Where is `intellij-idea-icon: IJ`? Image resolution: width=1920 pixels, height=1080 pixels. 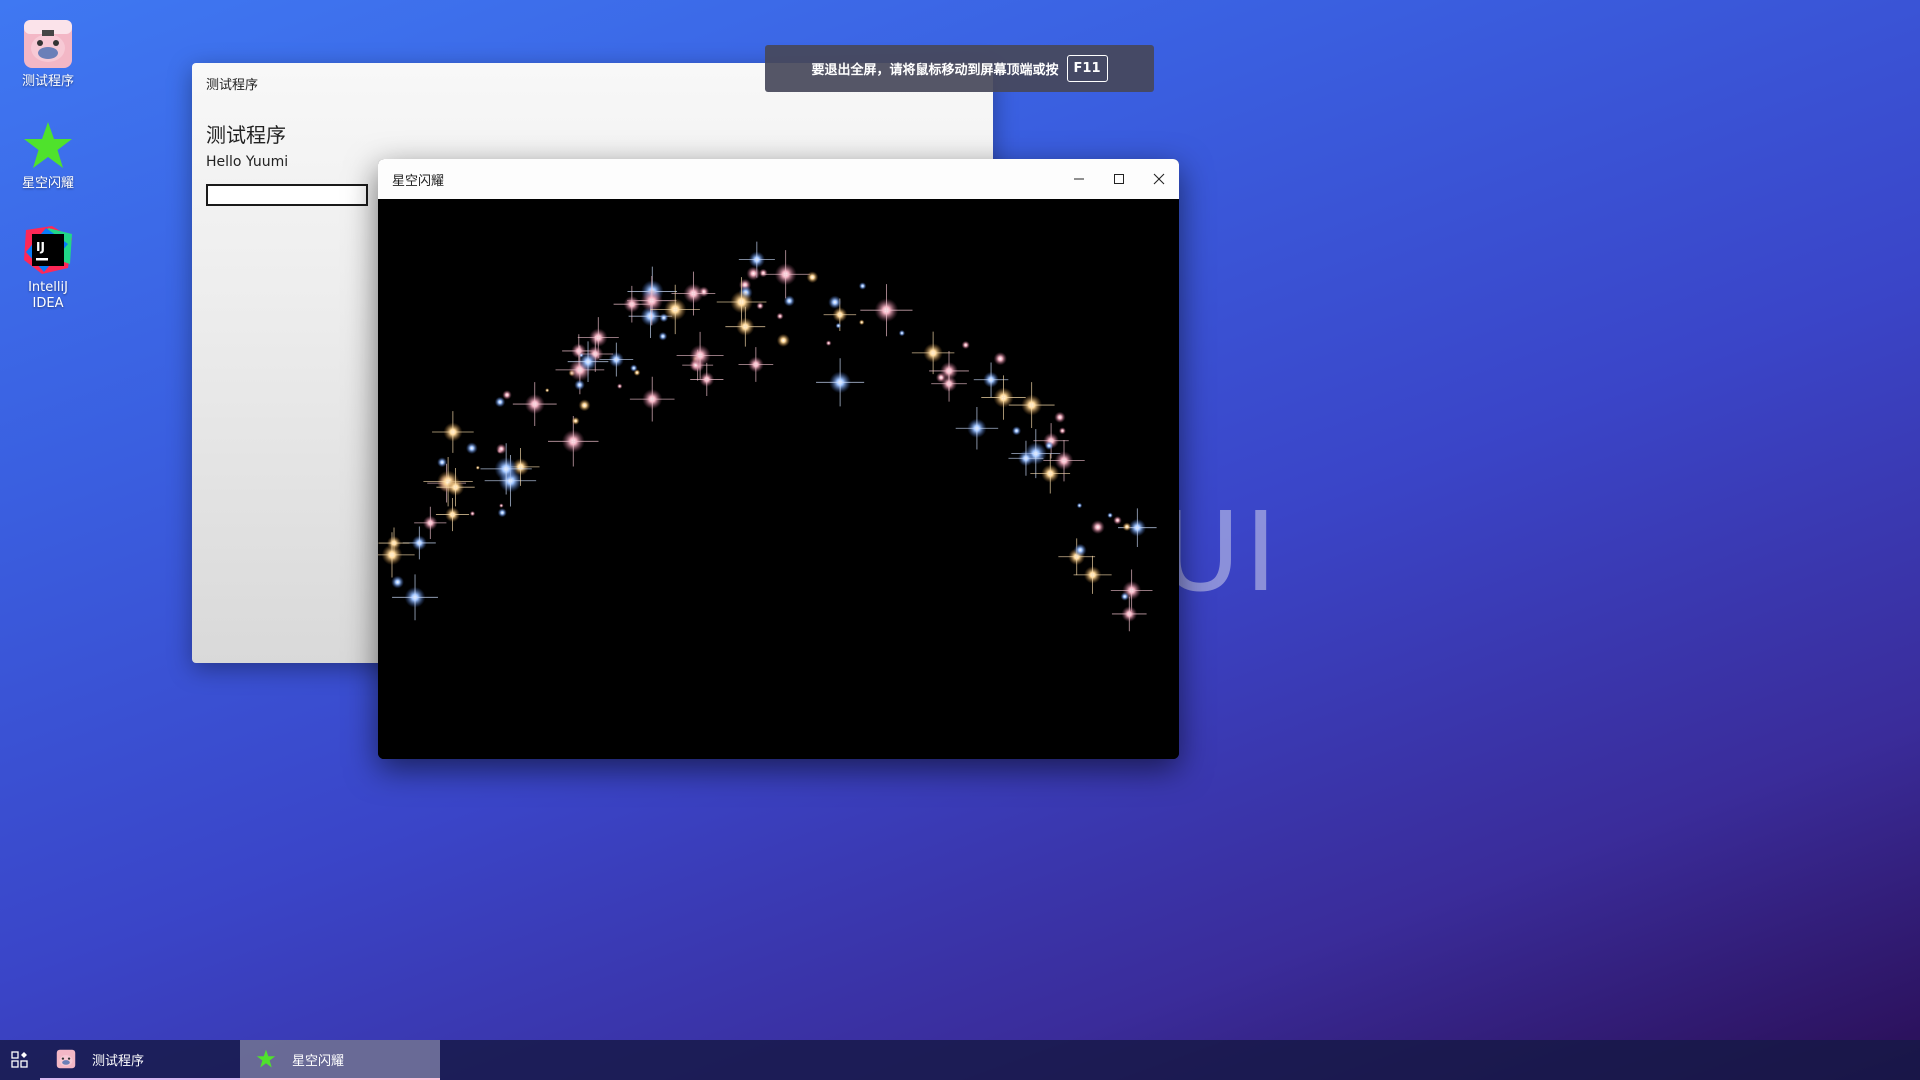 intellij-idea-icon: IJ is located at coordinates (48, 250).